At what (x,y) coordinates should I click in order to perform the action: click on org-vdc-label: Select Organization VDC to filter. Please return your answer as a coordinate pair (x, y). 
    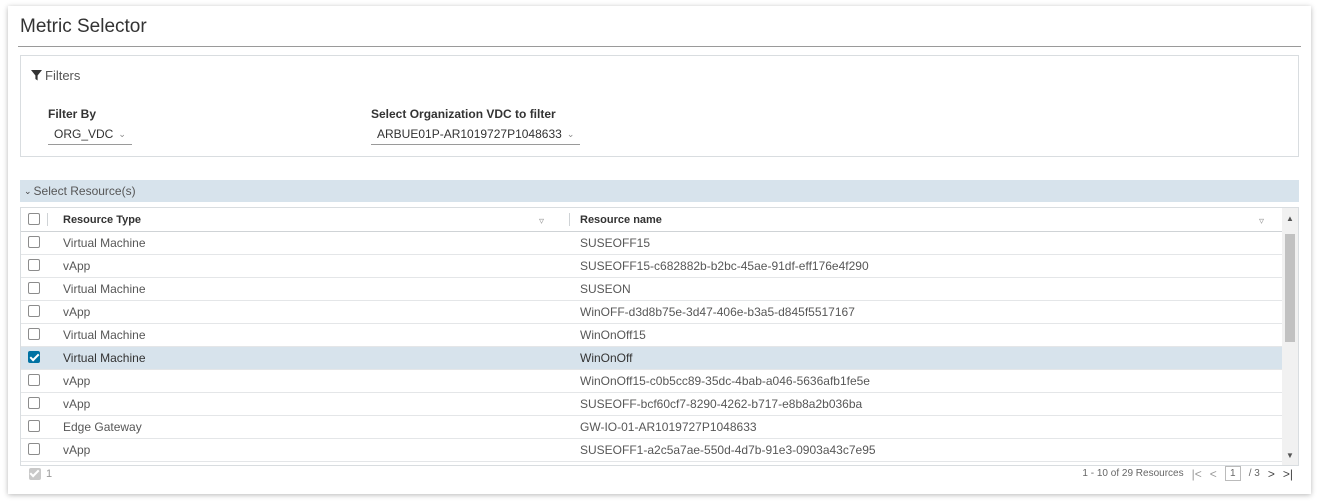
    Looking at the image, I should click on (463, 114).